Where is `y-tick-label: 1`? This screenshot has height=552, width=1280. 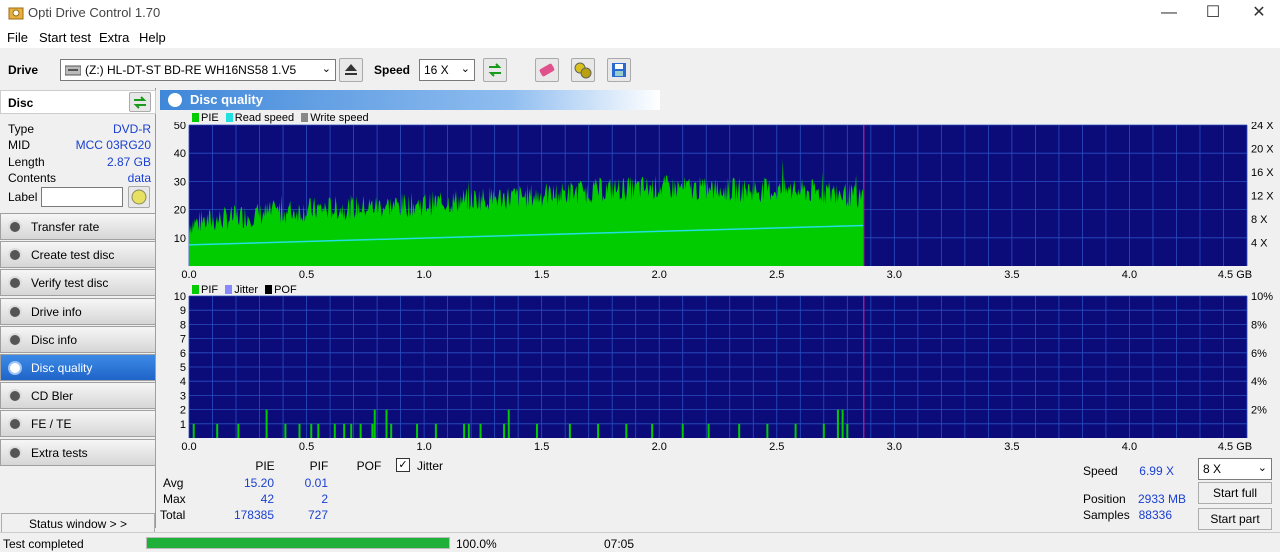
y-tick-label: 1 is located at coordinates (183, 425).